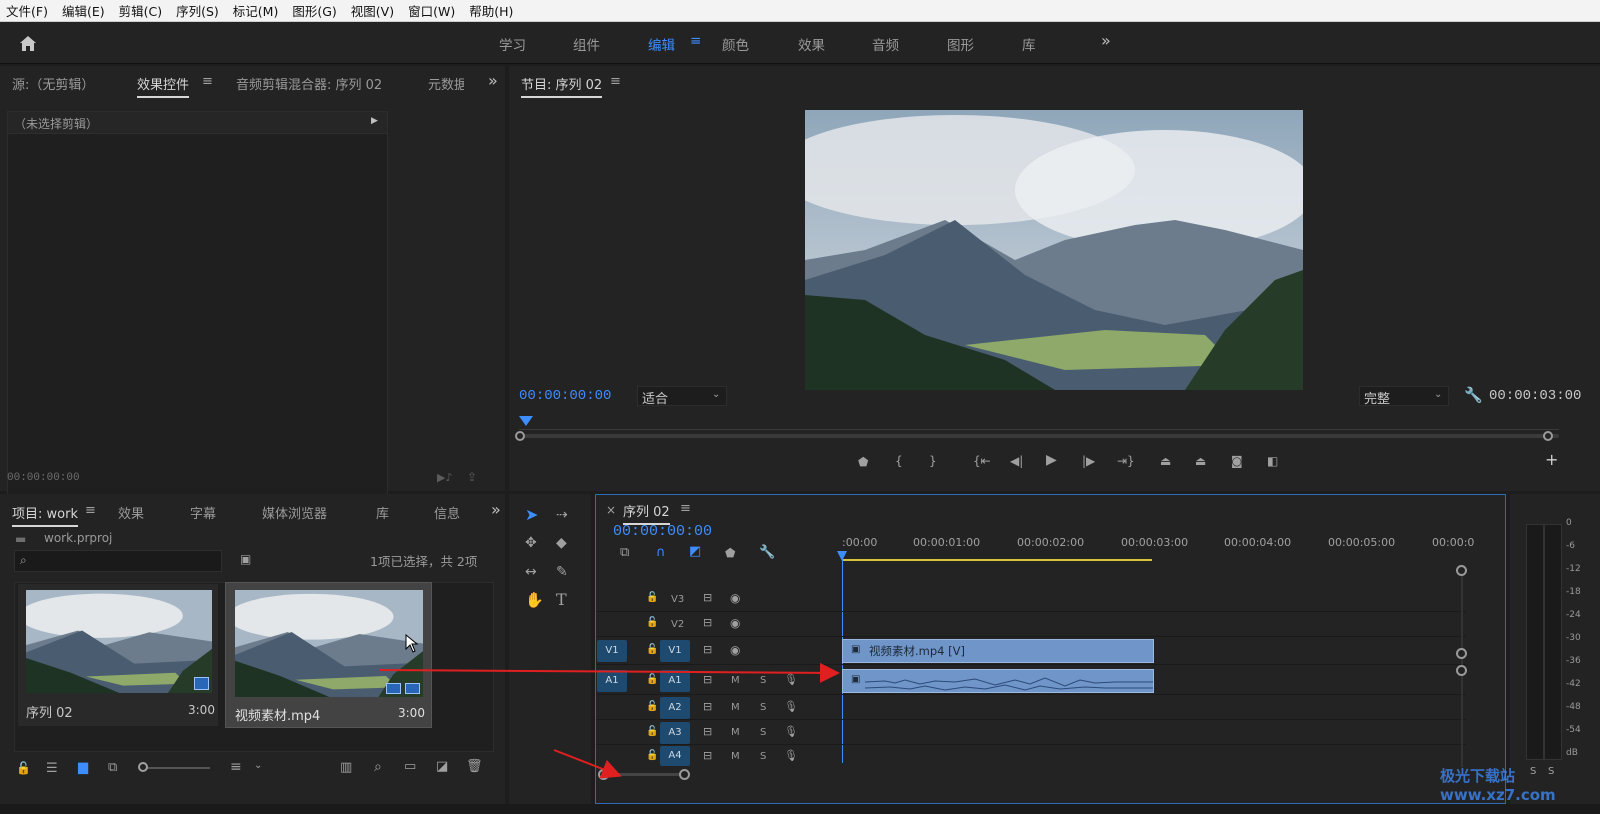 Image resolution: width=1600 pixels, height=814 pixels. I want to click on sort-icon: ≡, so click(236, 767).